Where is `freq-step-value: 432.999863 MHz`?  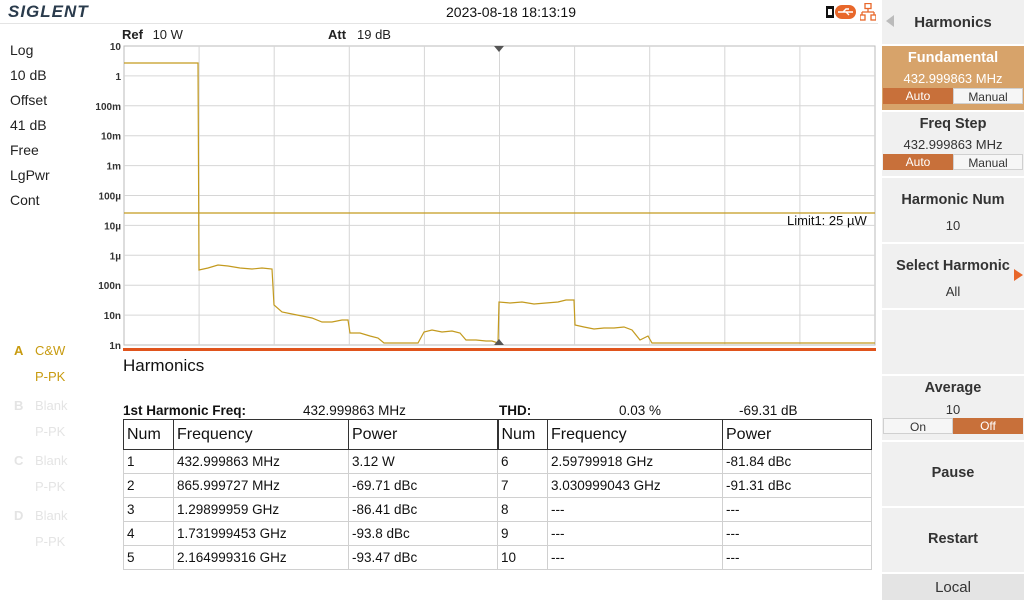 freq-step-value: 432.999863 MHz is located at coordinates (953, 144).